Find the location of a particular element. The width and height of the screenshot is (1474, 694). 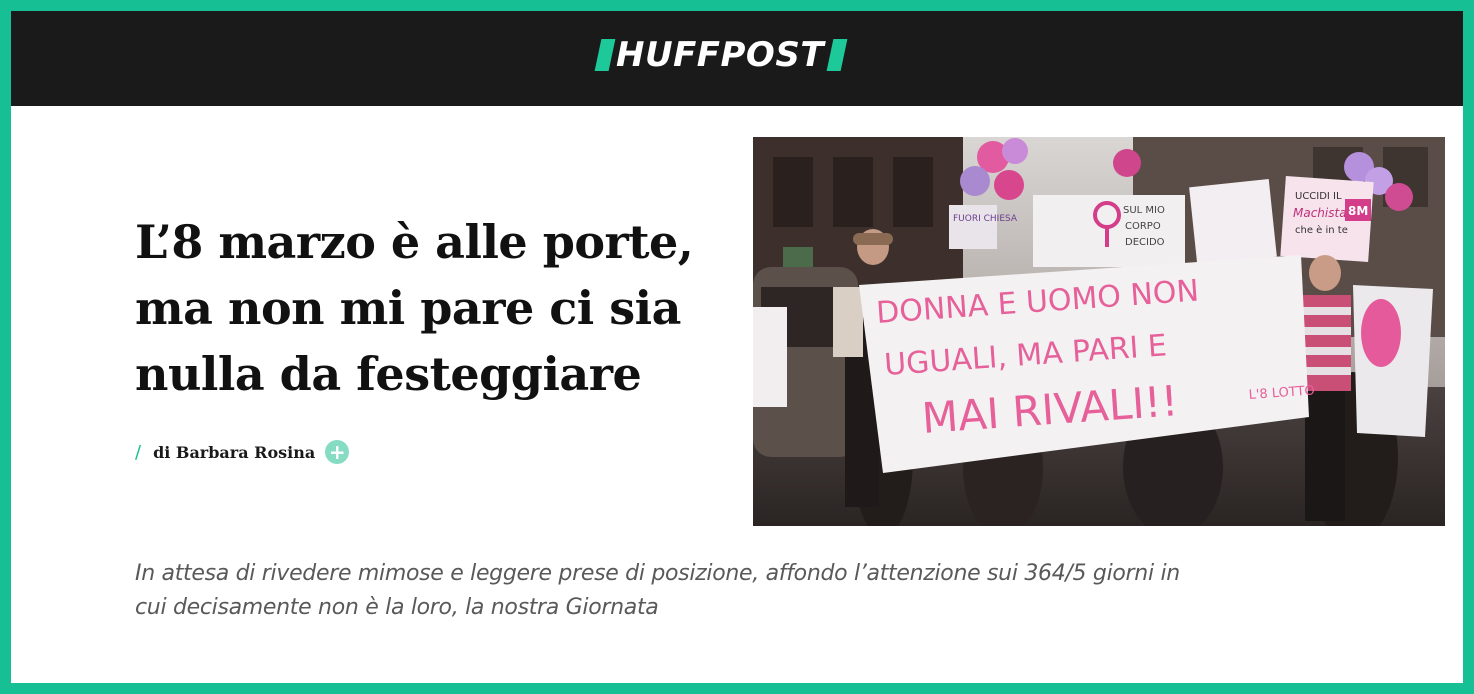

site-header: HUFFPOST is located at coordinates (737, 58).